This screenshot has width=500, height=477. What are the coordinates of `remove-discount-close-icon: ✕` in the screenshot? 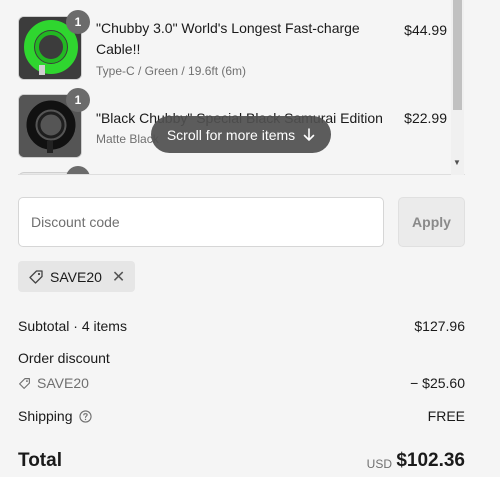 It's located at (118, 277).